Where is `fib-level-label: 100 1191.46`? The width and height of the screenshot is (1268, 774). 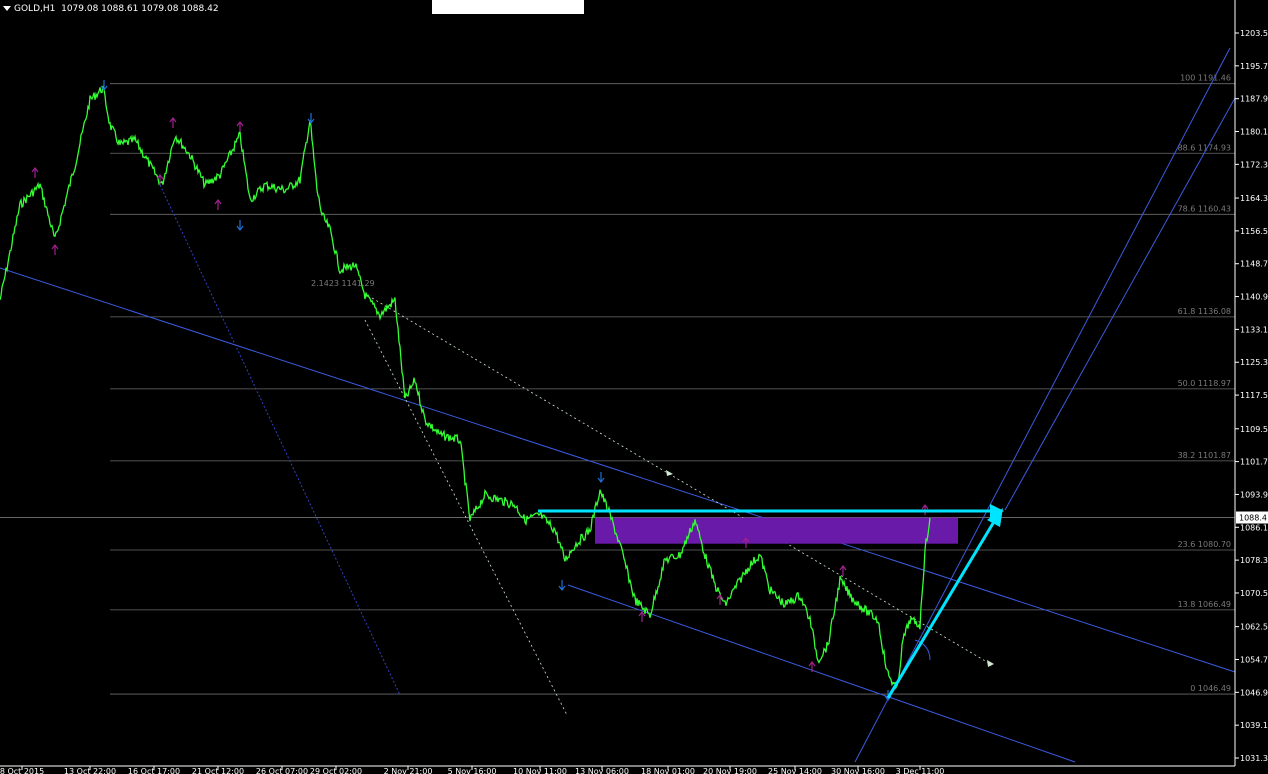 fib-level-label: 100 1191.46 is located at coordinates (1205, 78).